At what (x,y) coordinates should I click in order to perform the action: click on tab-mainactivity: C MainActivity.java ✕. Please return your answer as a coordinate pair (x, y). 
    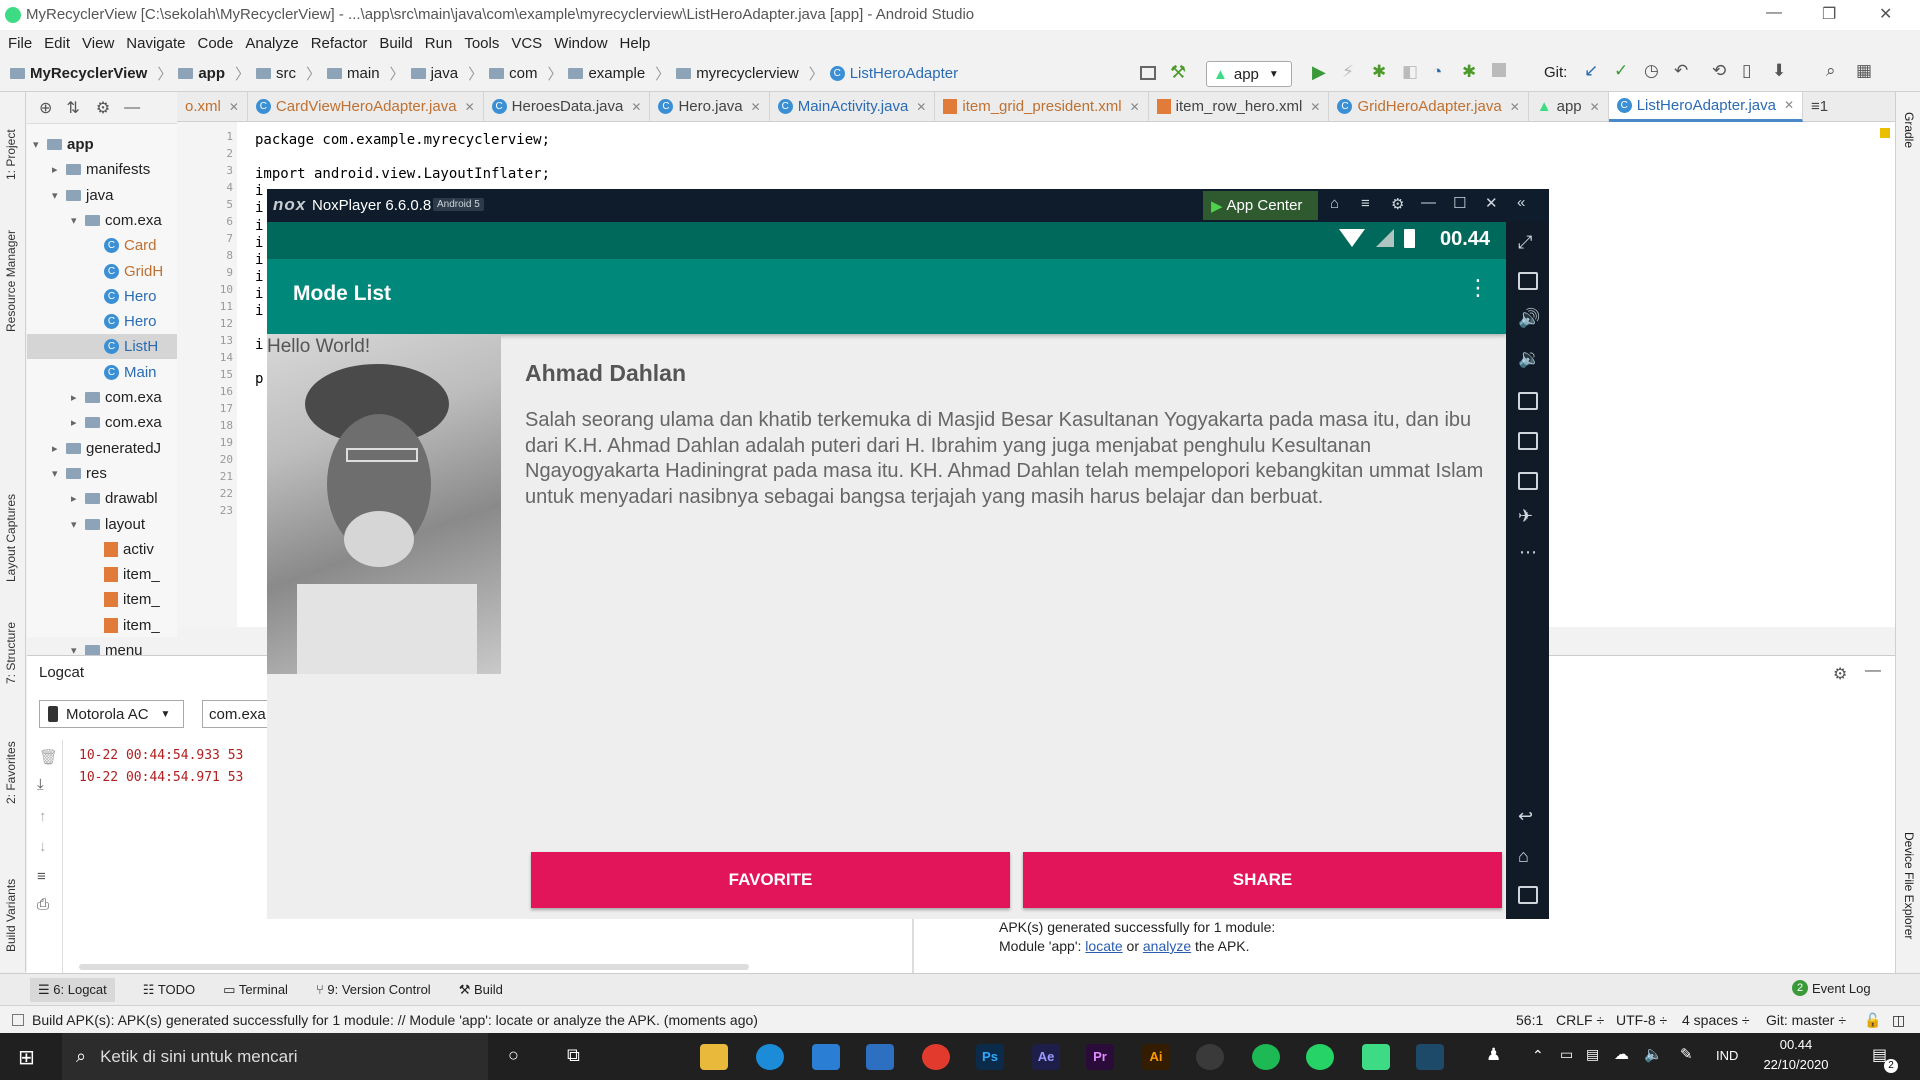
    Looking at the image, I should click on (853, 106).